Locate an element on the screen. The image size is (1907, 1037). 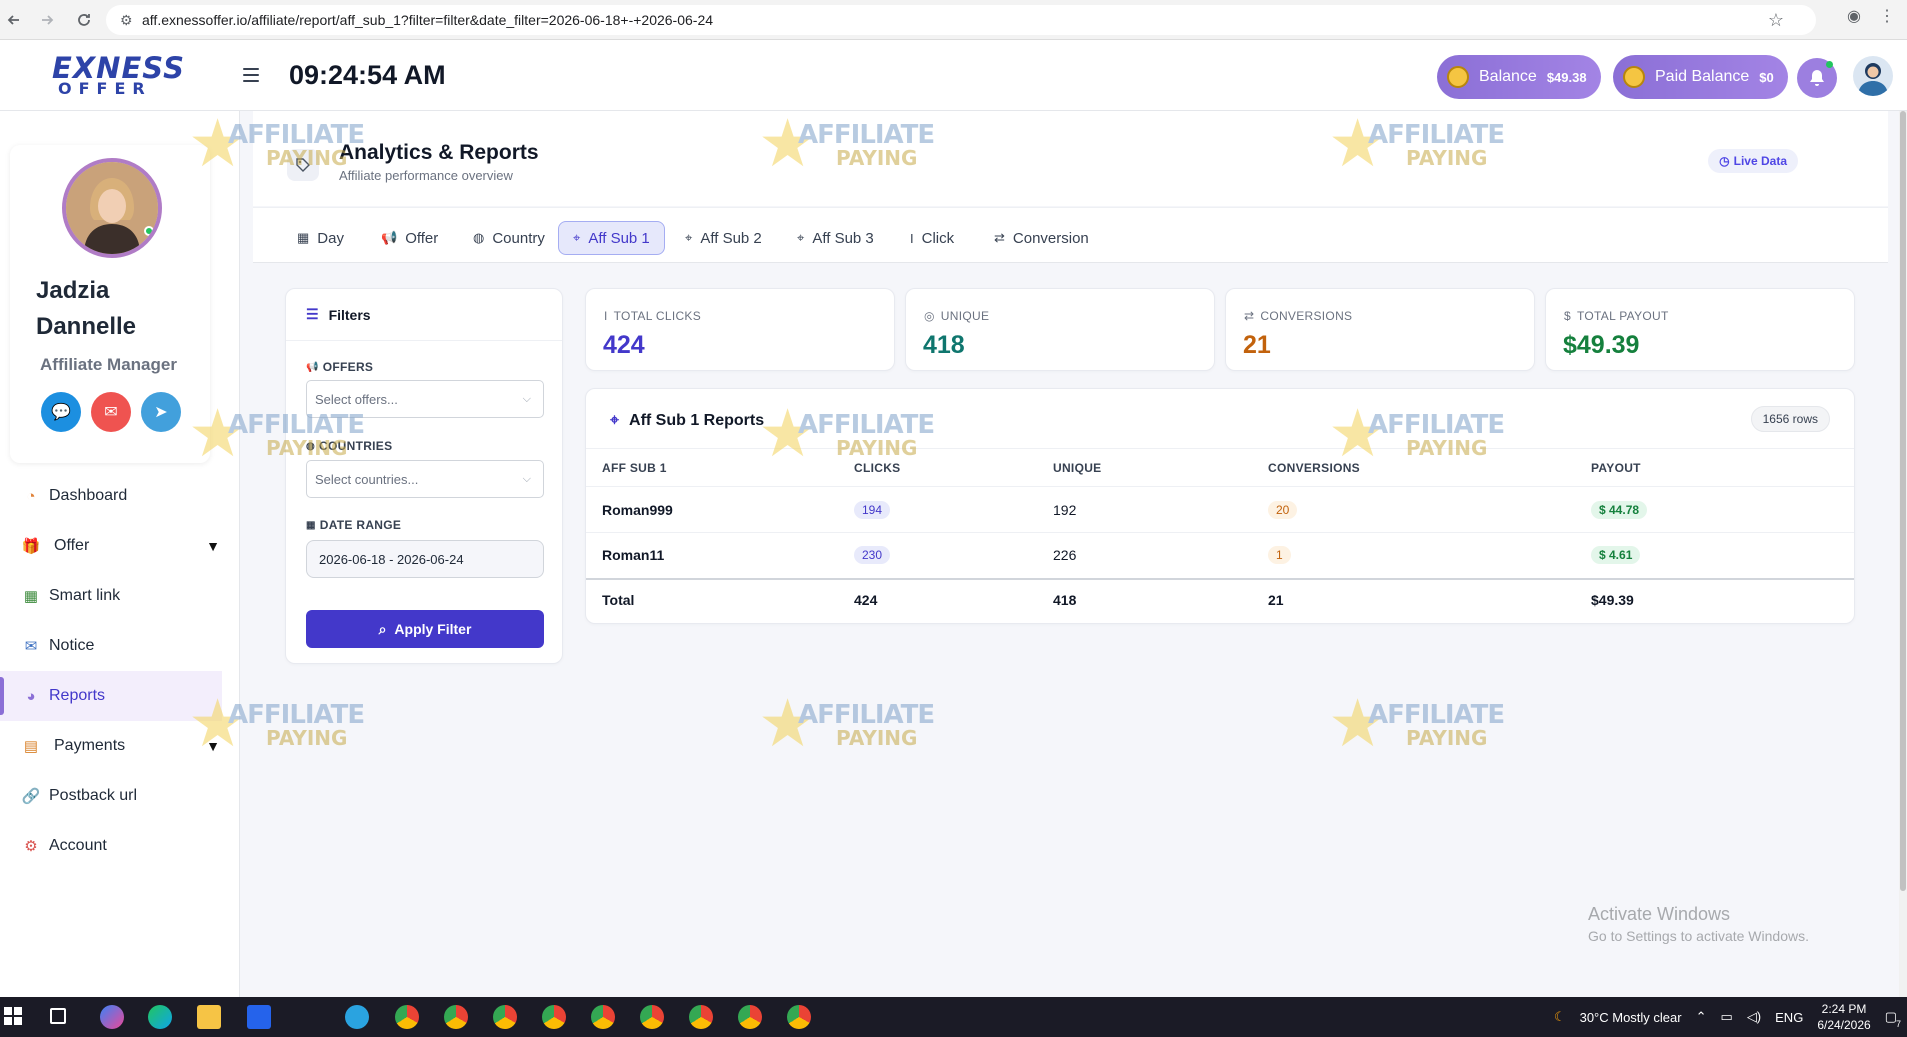
sidebar-item-label: Postback url is located at coordinates (93, 795).